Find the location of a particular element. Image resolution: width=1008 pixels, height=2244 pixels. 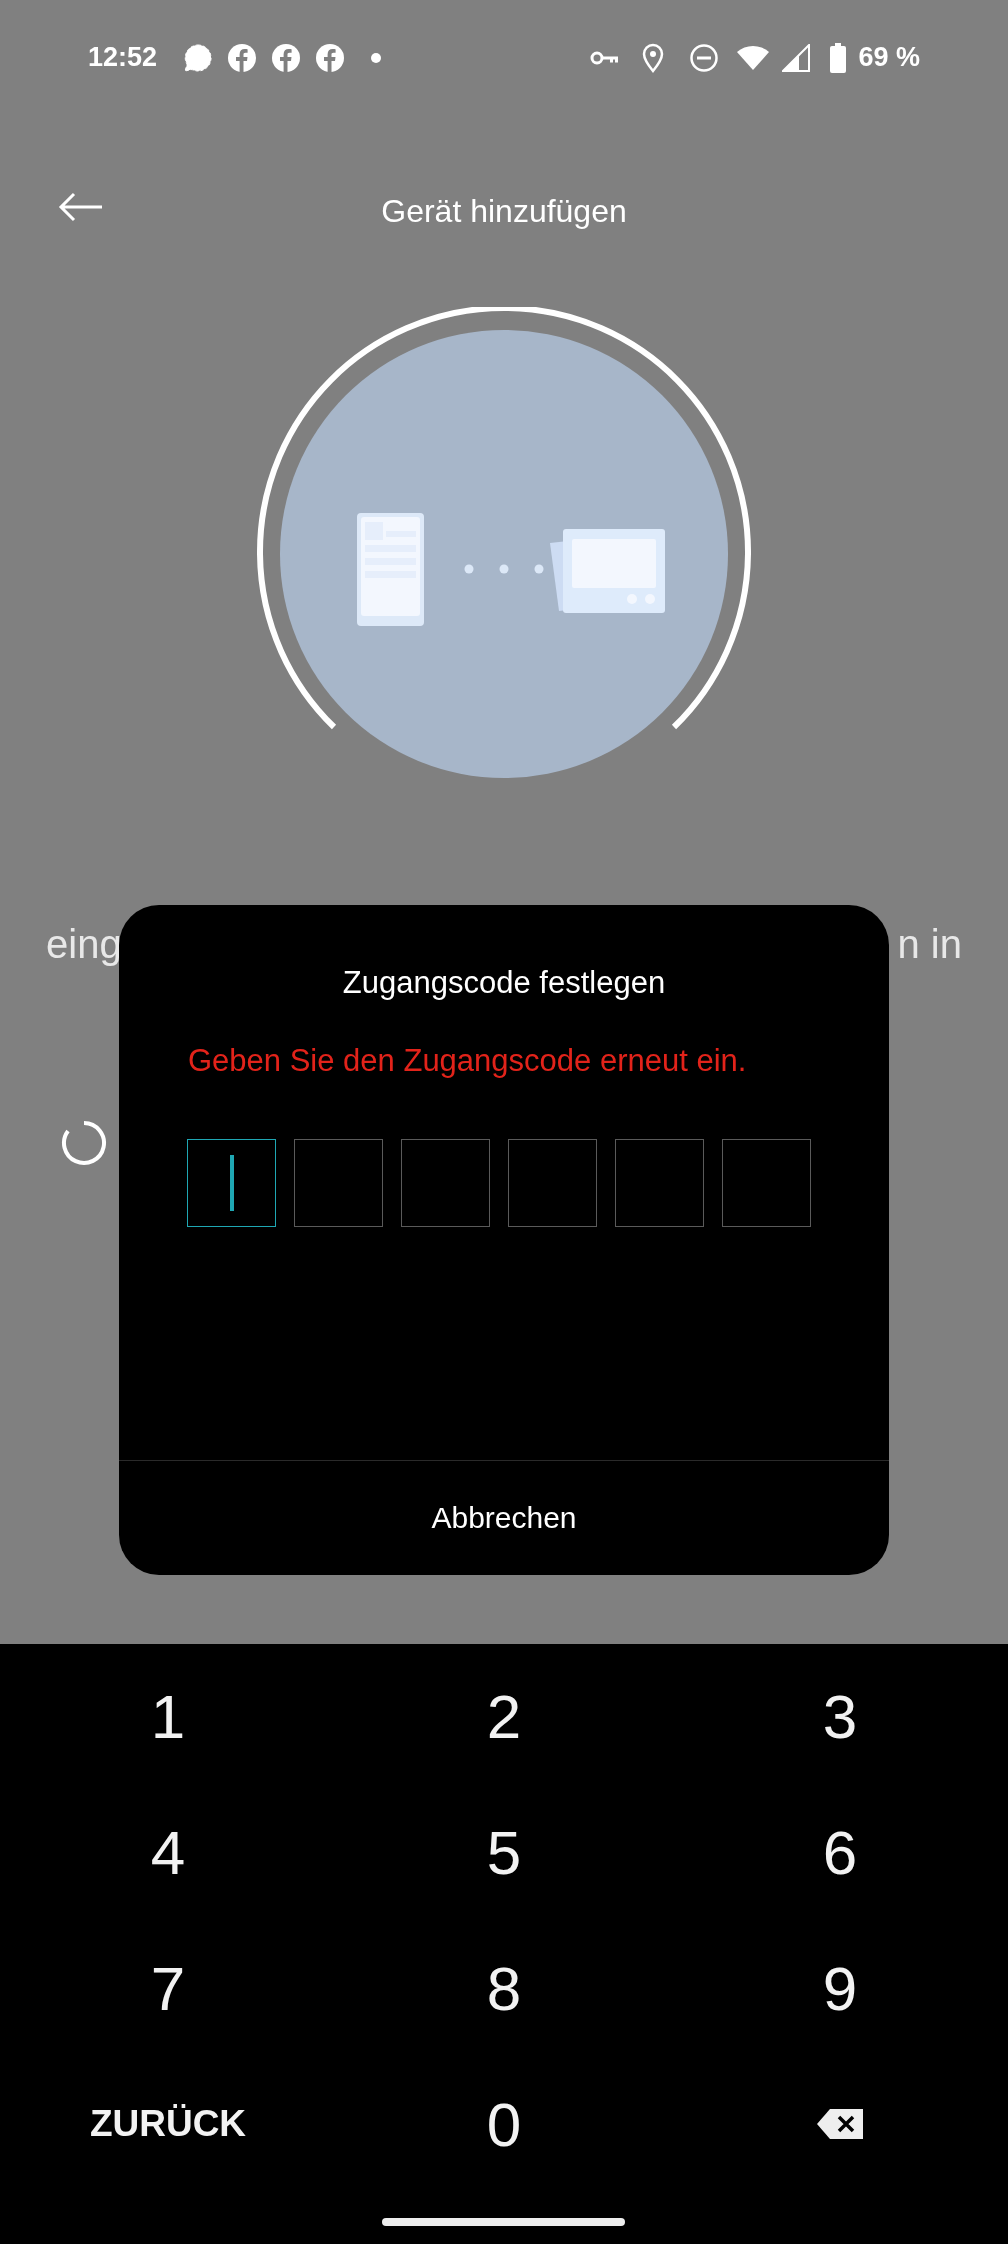

digit-key: 5 is located at coordinates (504, 1852).